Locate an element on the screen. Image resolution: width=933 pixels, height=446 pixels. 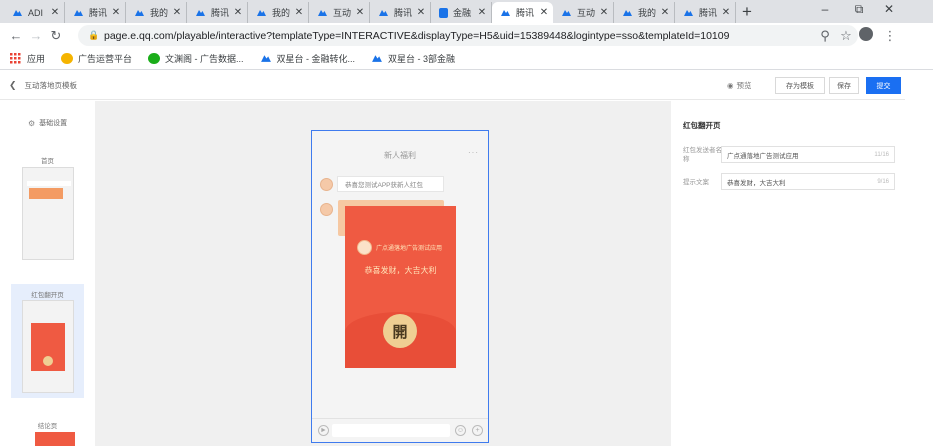
save-as-template-button: 存为模板 is located at coordinates (800, 85).